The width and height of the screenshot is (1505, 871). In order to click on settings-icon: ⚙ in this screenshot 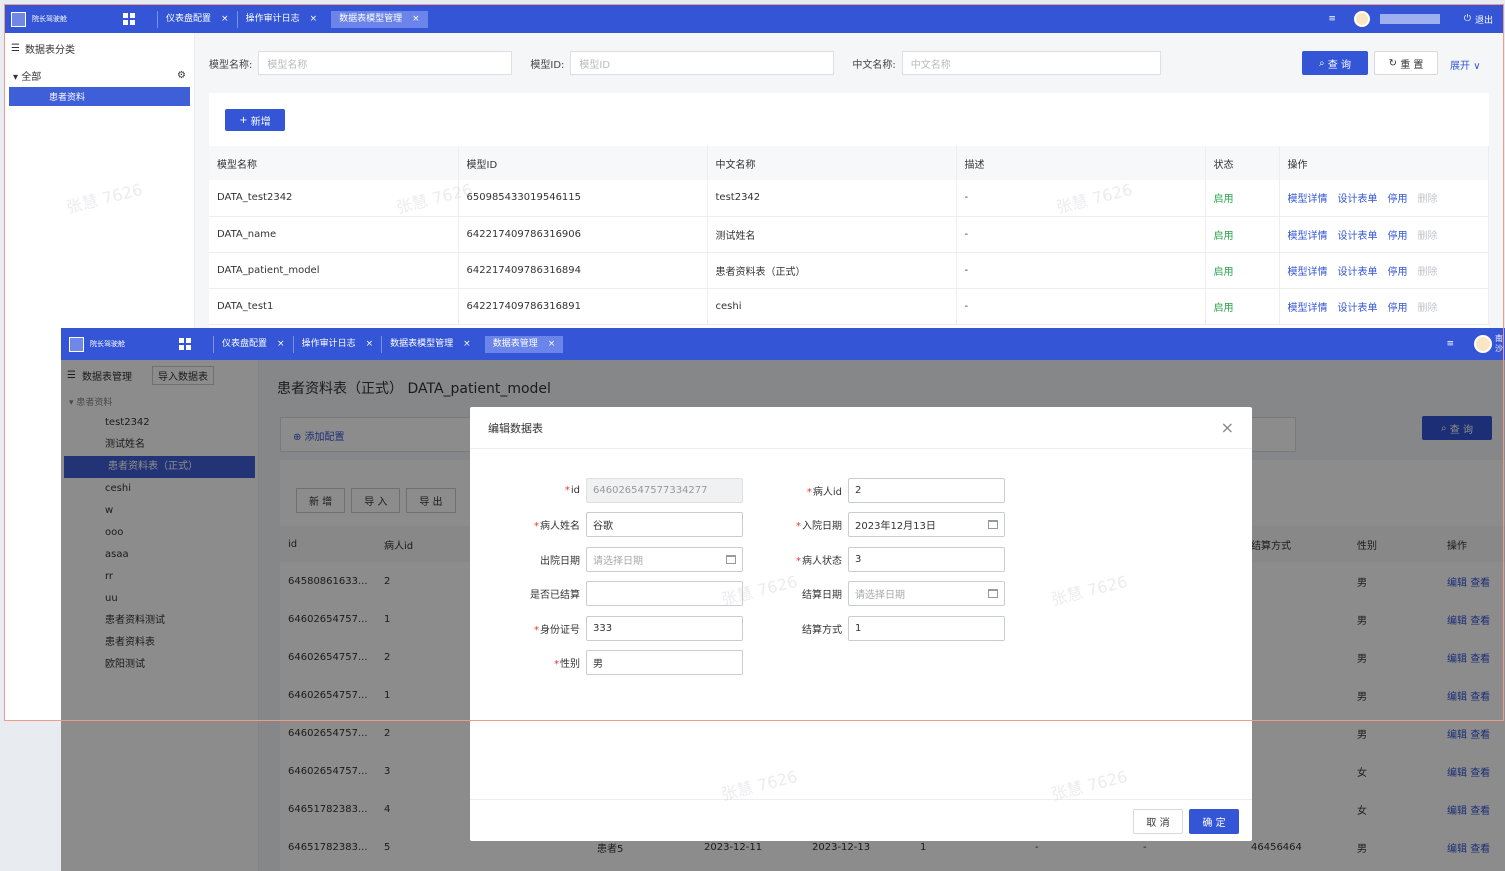, I will do `click(181, 75)`.